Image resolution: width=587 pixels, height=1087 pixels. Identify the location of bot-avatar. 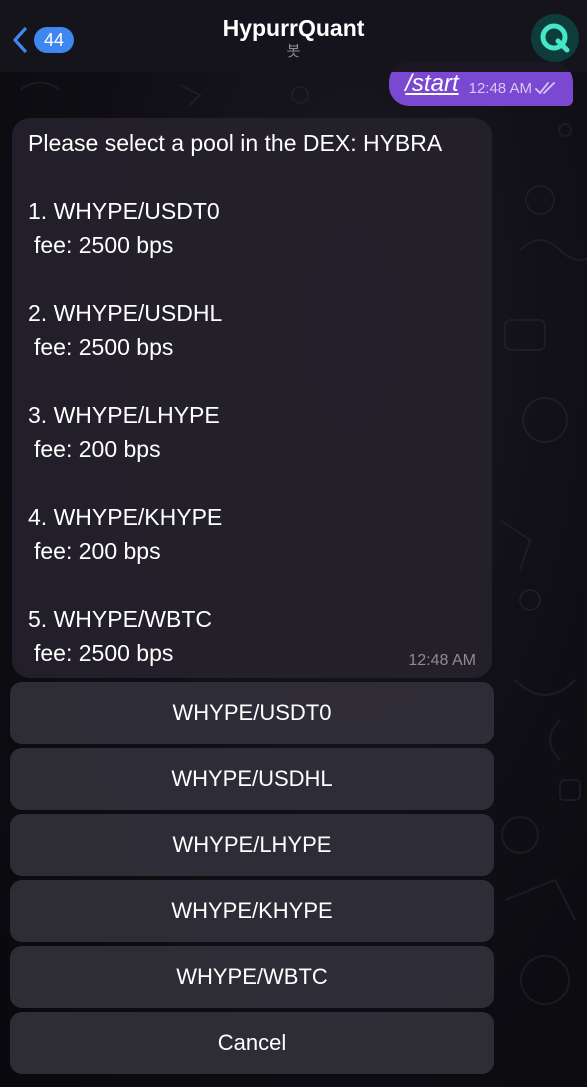
(555, 38).